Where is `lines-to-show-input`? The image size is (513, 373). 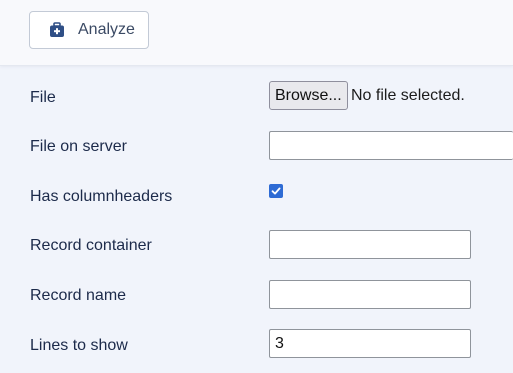
lines-to-show-input is located at coordinates (370, 343).